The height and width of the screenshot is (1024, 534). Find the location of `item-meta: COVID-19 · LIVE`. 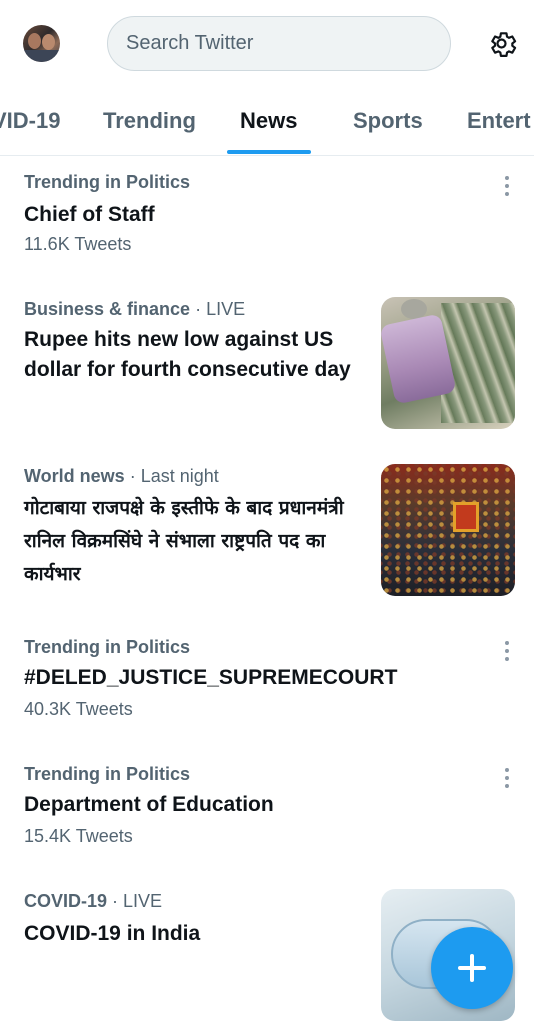

item-meta: COVID-19 · LIVE is located at coordinates (93, 901).